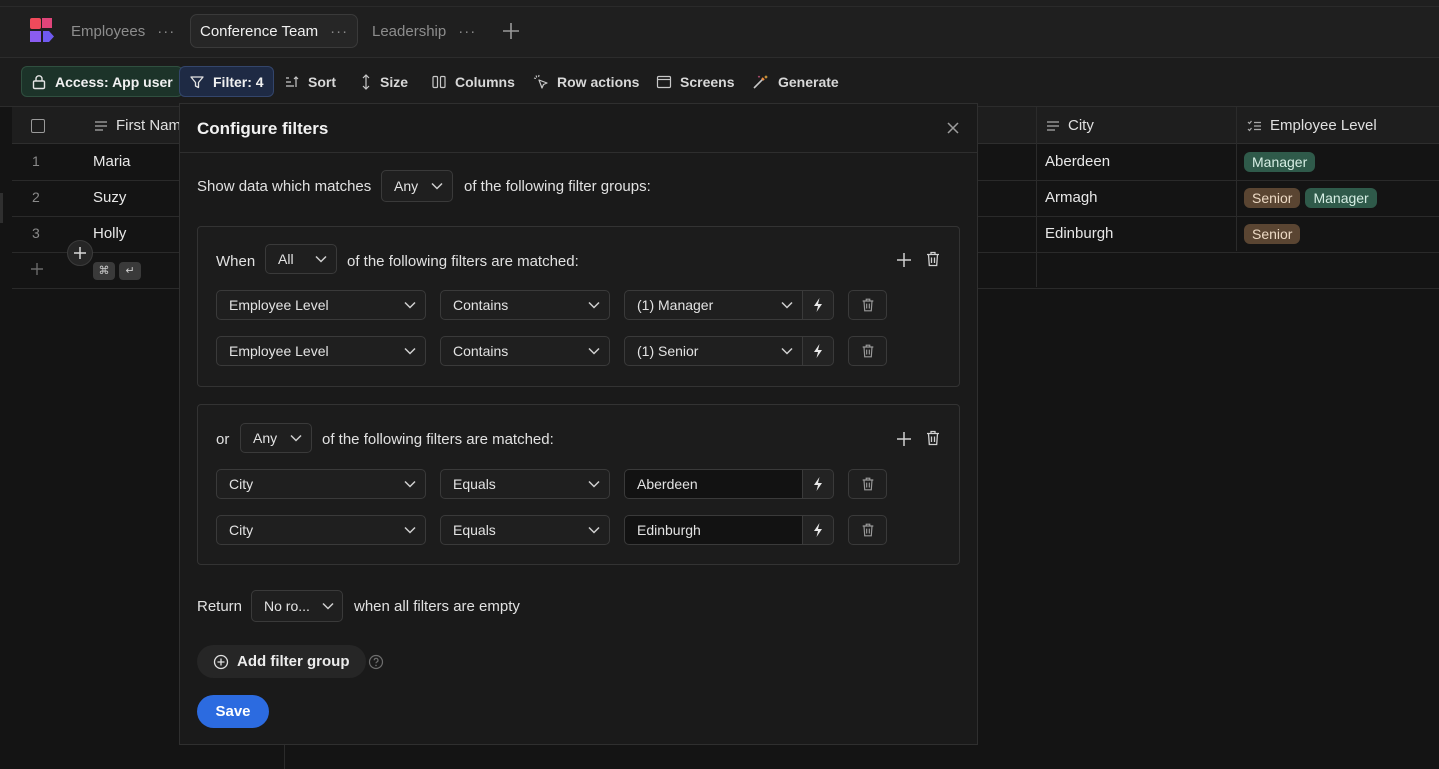 Image resolution: width=1439 pixels, height=769 pixels. I want to click on city-cell: Armagh, so click(1071, 197).